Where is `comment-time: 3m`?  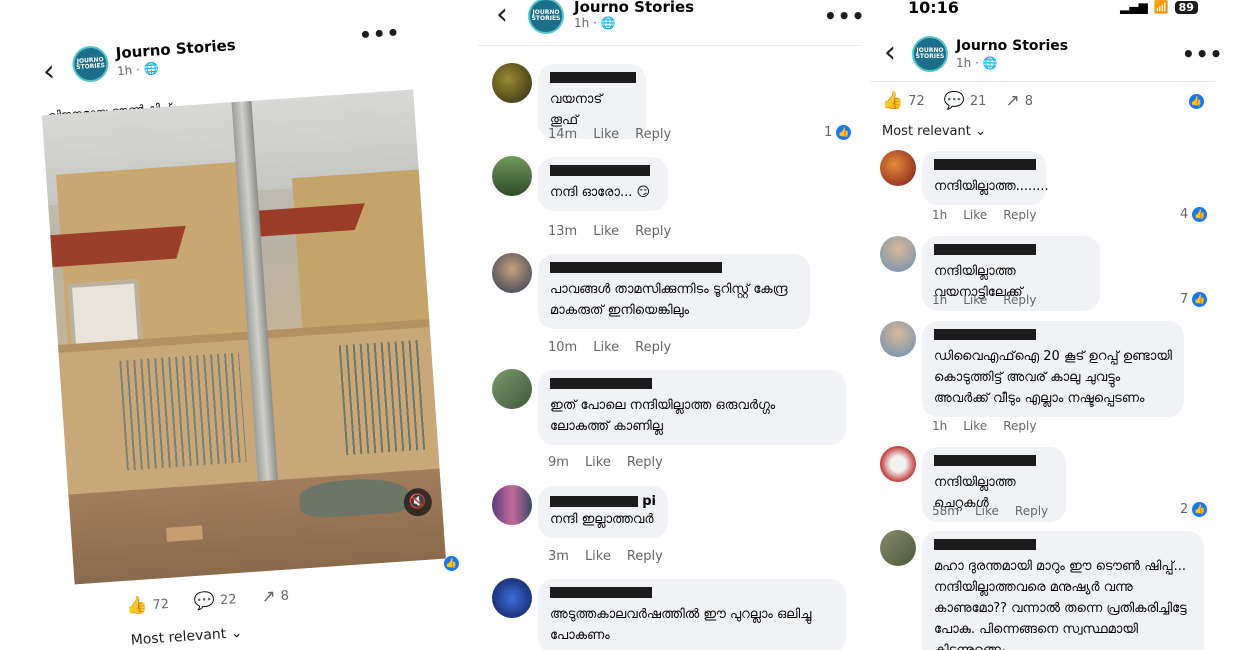 comment-time: 3m is located at coordinates (558, 556).